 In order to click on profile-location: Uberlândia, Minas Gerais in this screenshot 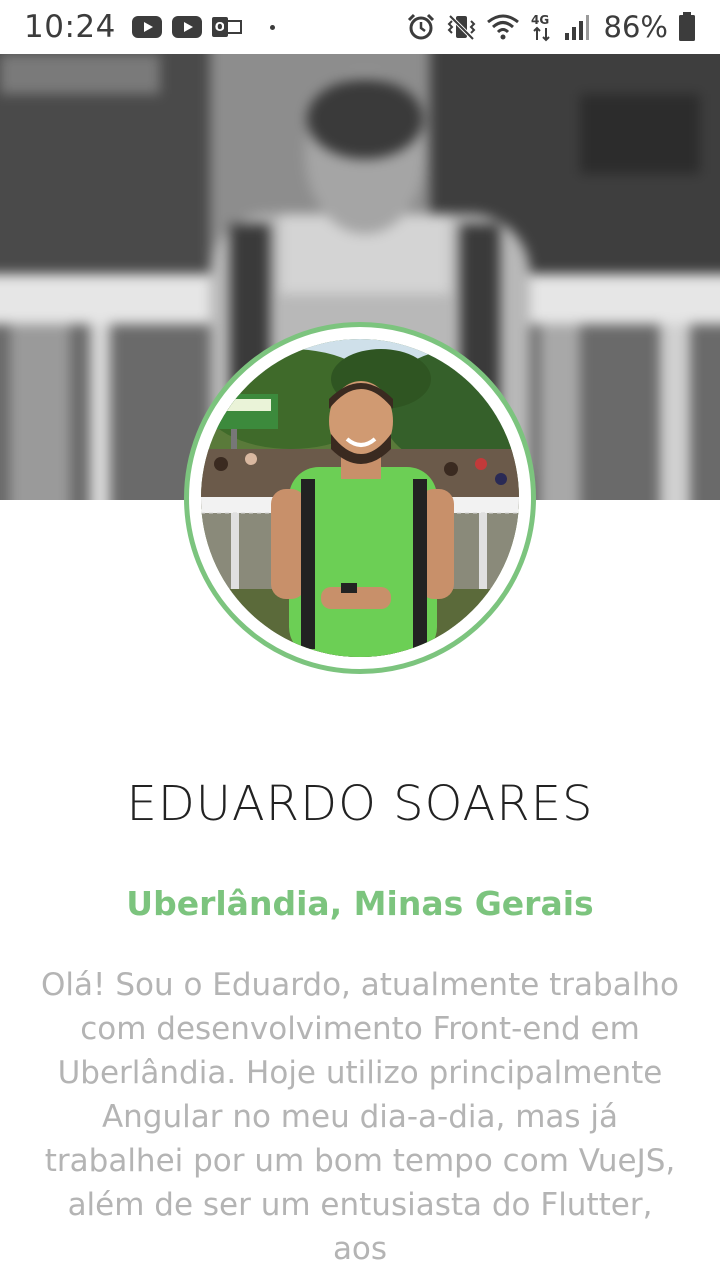, I will do `click(360, 903)`.